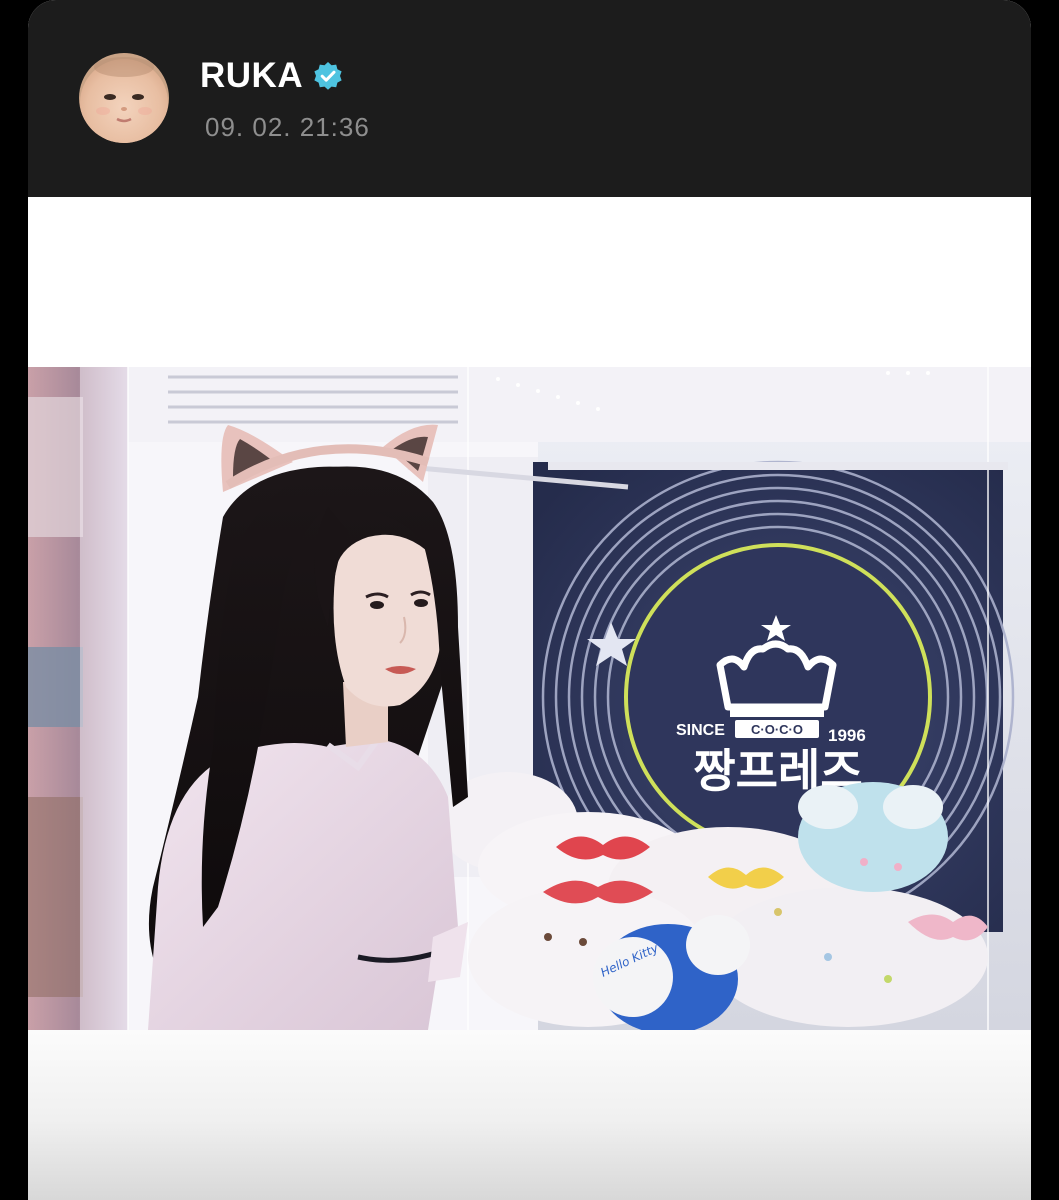  Describe the element at coordinates (700, 730) in the screenshot. I see `sign-since: SINCE` at that location.